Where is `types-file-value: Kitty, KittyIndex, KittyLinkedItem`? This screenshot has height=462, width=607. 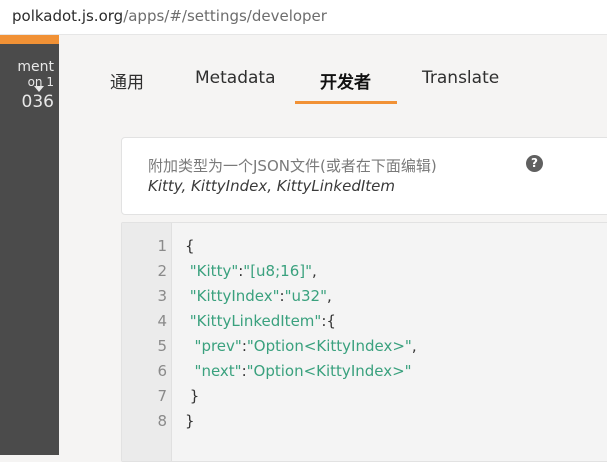
types-file-value: Kitty, KittyIndex, KittyLinkedItem is located at coordinates (272, 186).